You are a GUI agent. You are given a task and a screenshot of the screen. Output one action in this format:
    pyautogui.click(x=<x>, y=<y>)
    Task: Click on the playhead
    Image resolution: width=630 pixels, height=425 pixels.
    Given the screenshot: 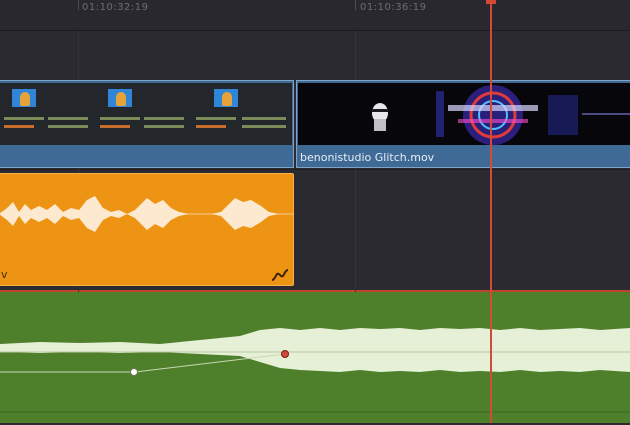 What is the action you would take?
    pyautogui.click(x=491, y=211)
    